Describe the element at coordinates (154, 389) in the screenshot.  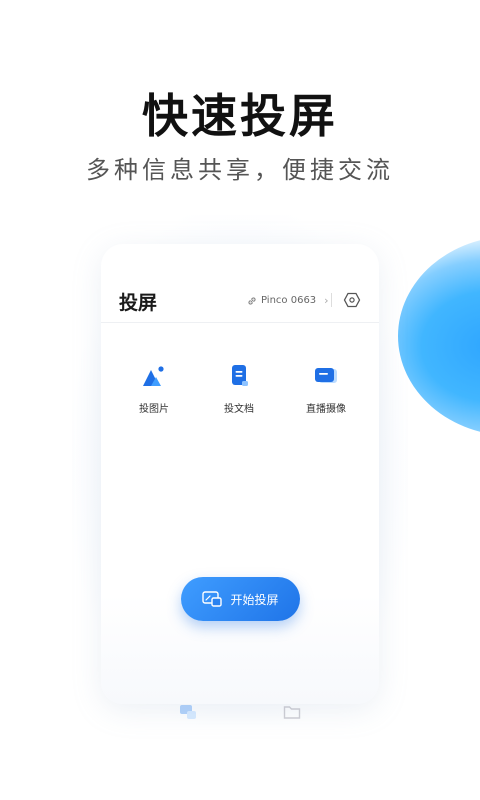
I see `function-image: 投图片` at that location.